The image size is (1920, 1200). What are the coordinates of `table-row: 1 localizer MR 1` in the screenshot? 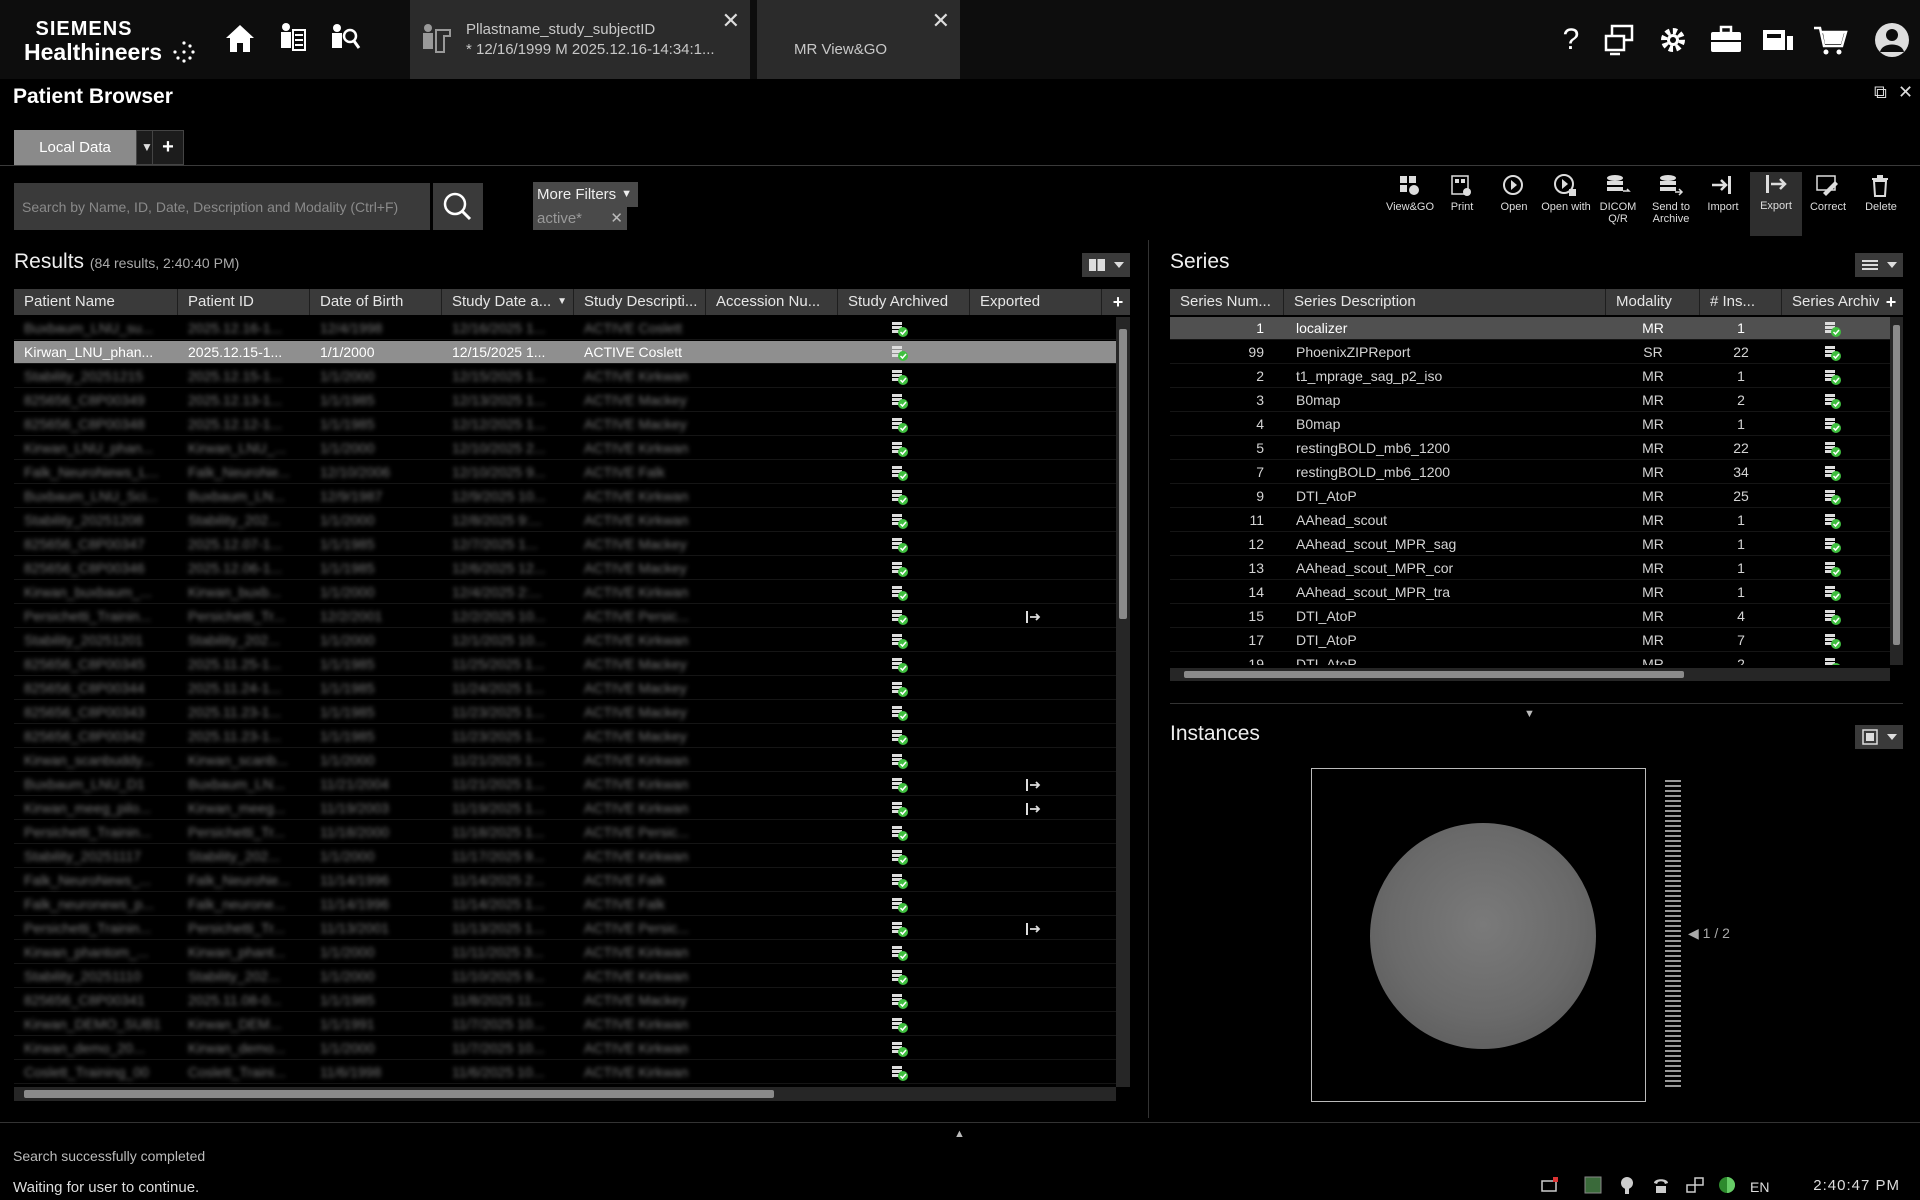 It's located at (1530, 328).